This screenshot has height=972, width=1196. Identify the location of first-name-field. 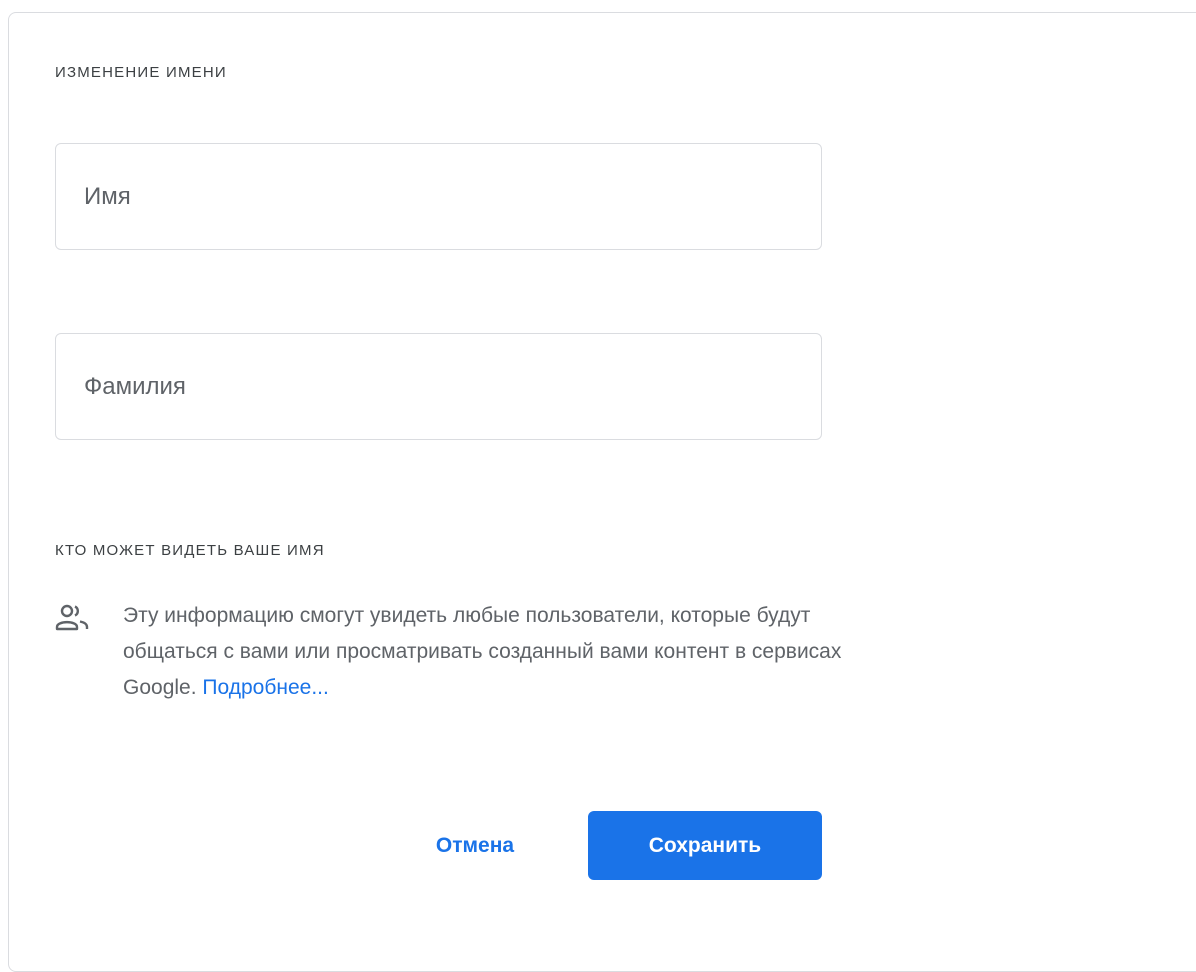
(438, 196).